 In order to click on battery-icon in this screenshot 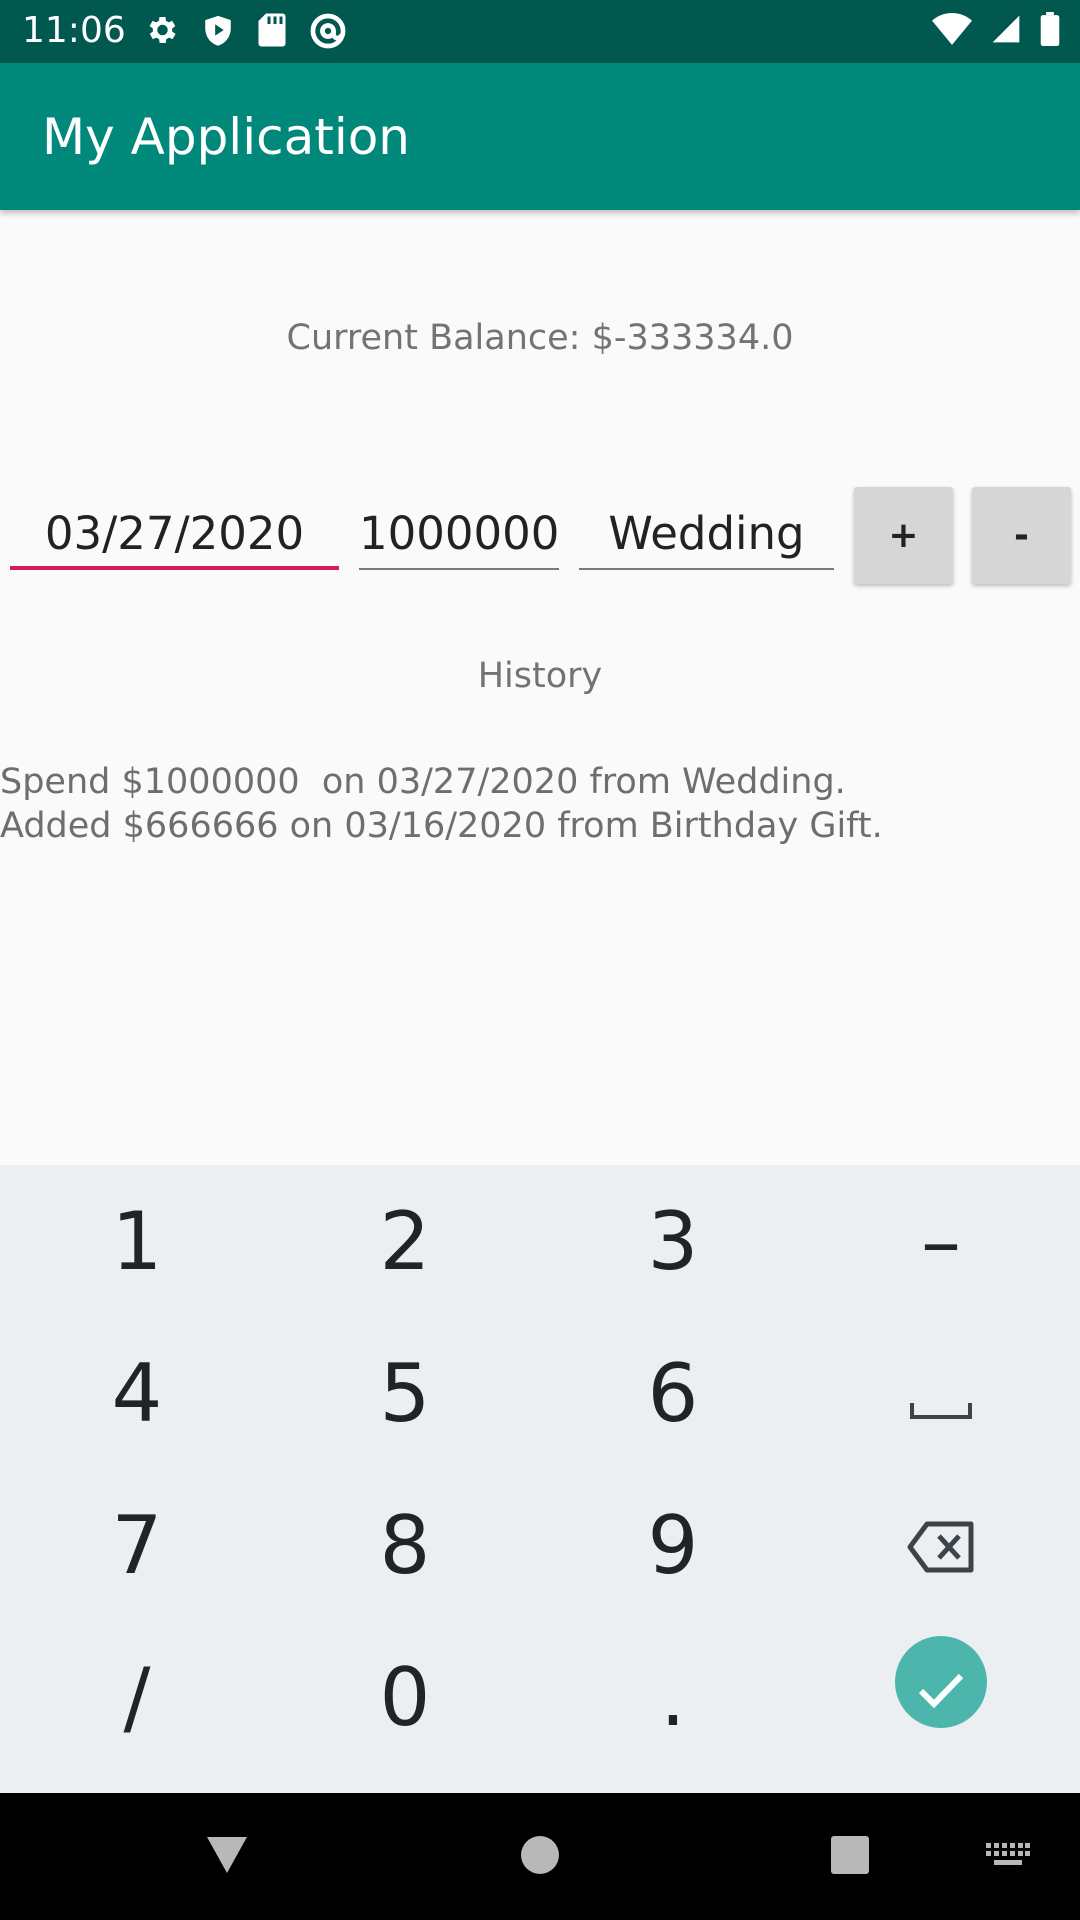, I will do `click(1050, 31)`.